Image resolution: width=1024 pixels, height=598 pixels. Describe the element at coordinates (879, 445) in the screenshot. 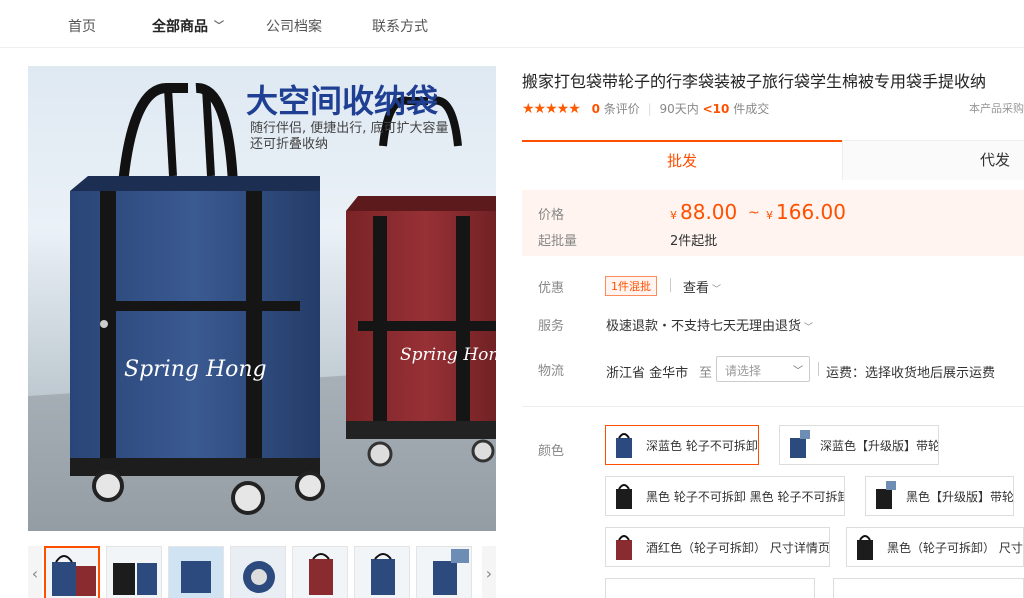

I see `color-option-label: 深蓝色【升级版】带轮` at that location.